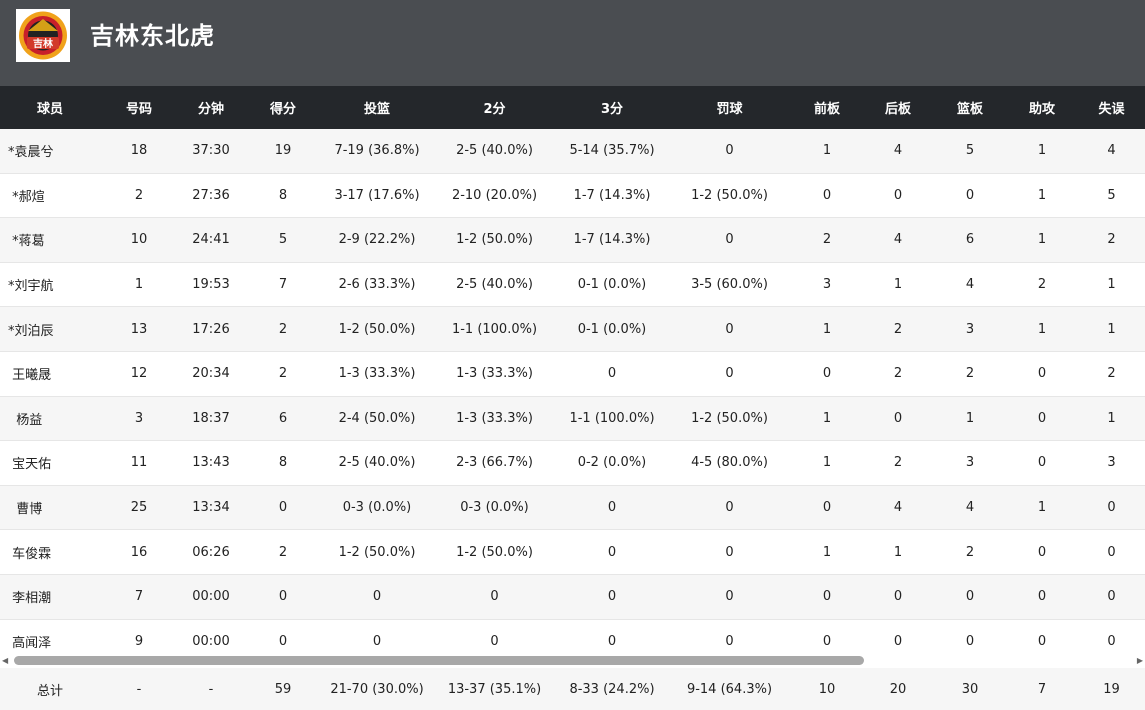  What do you see at coordinates (50, 151) in the screenshot?
I see `player-name: *袁晨兮` at bounding box center [50, 151].